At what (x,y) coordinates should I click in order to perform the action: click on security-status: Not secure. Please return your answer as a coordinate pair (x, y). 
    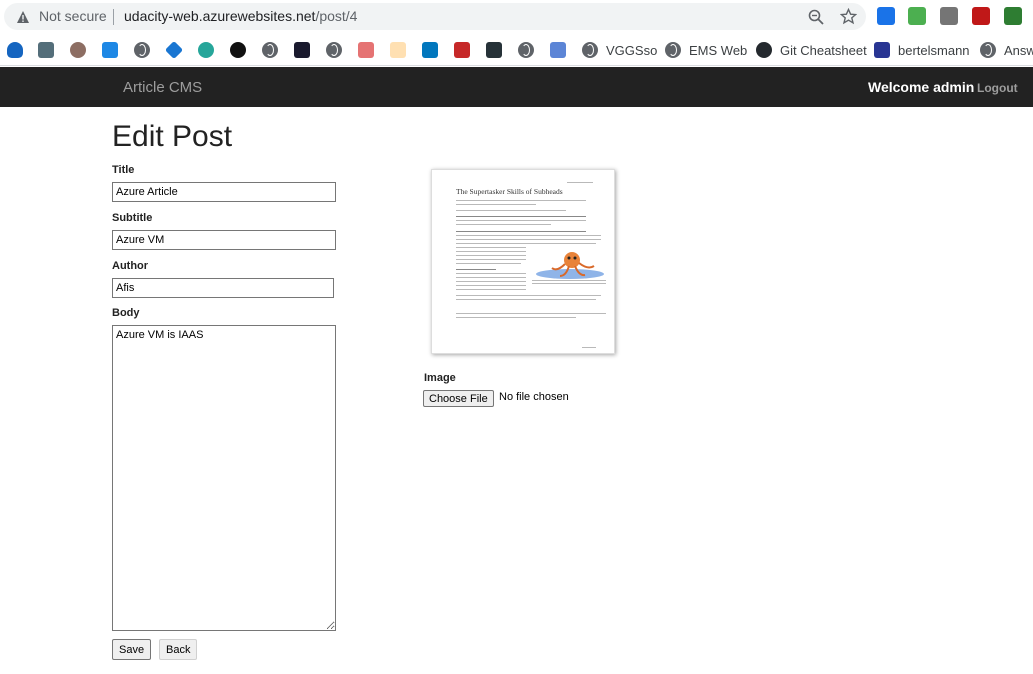
    Looking at the image, I should click on (73, 16).